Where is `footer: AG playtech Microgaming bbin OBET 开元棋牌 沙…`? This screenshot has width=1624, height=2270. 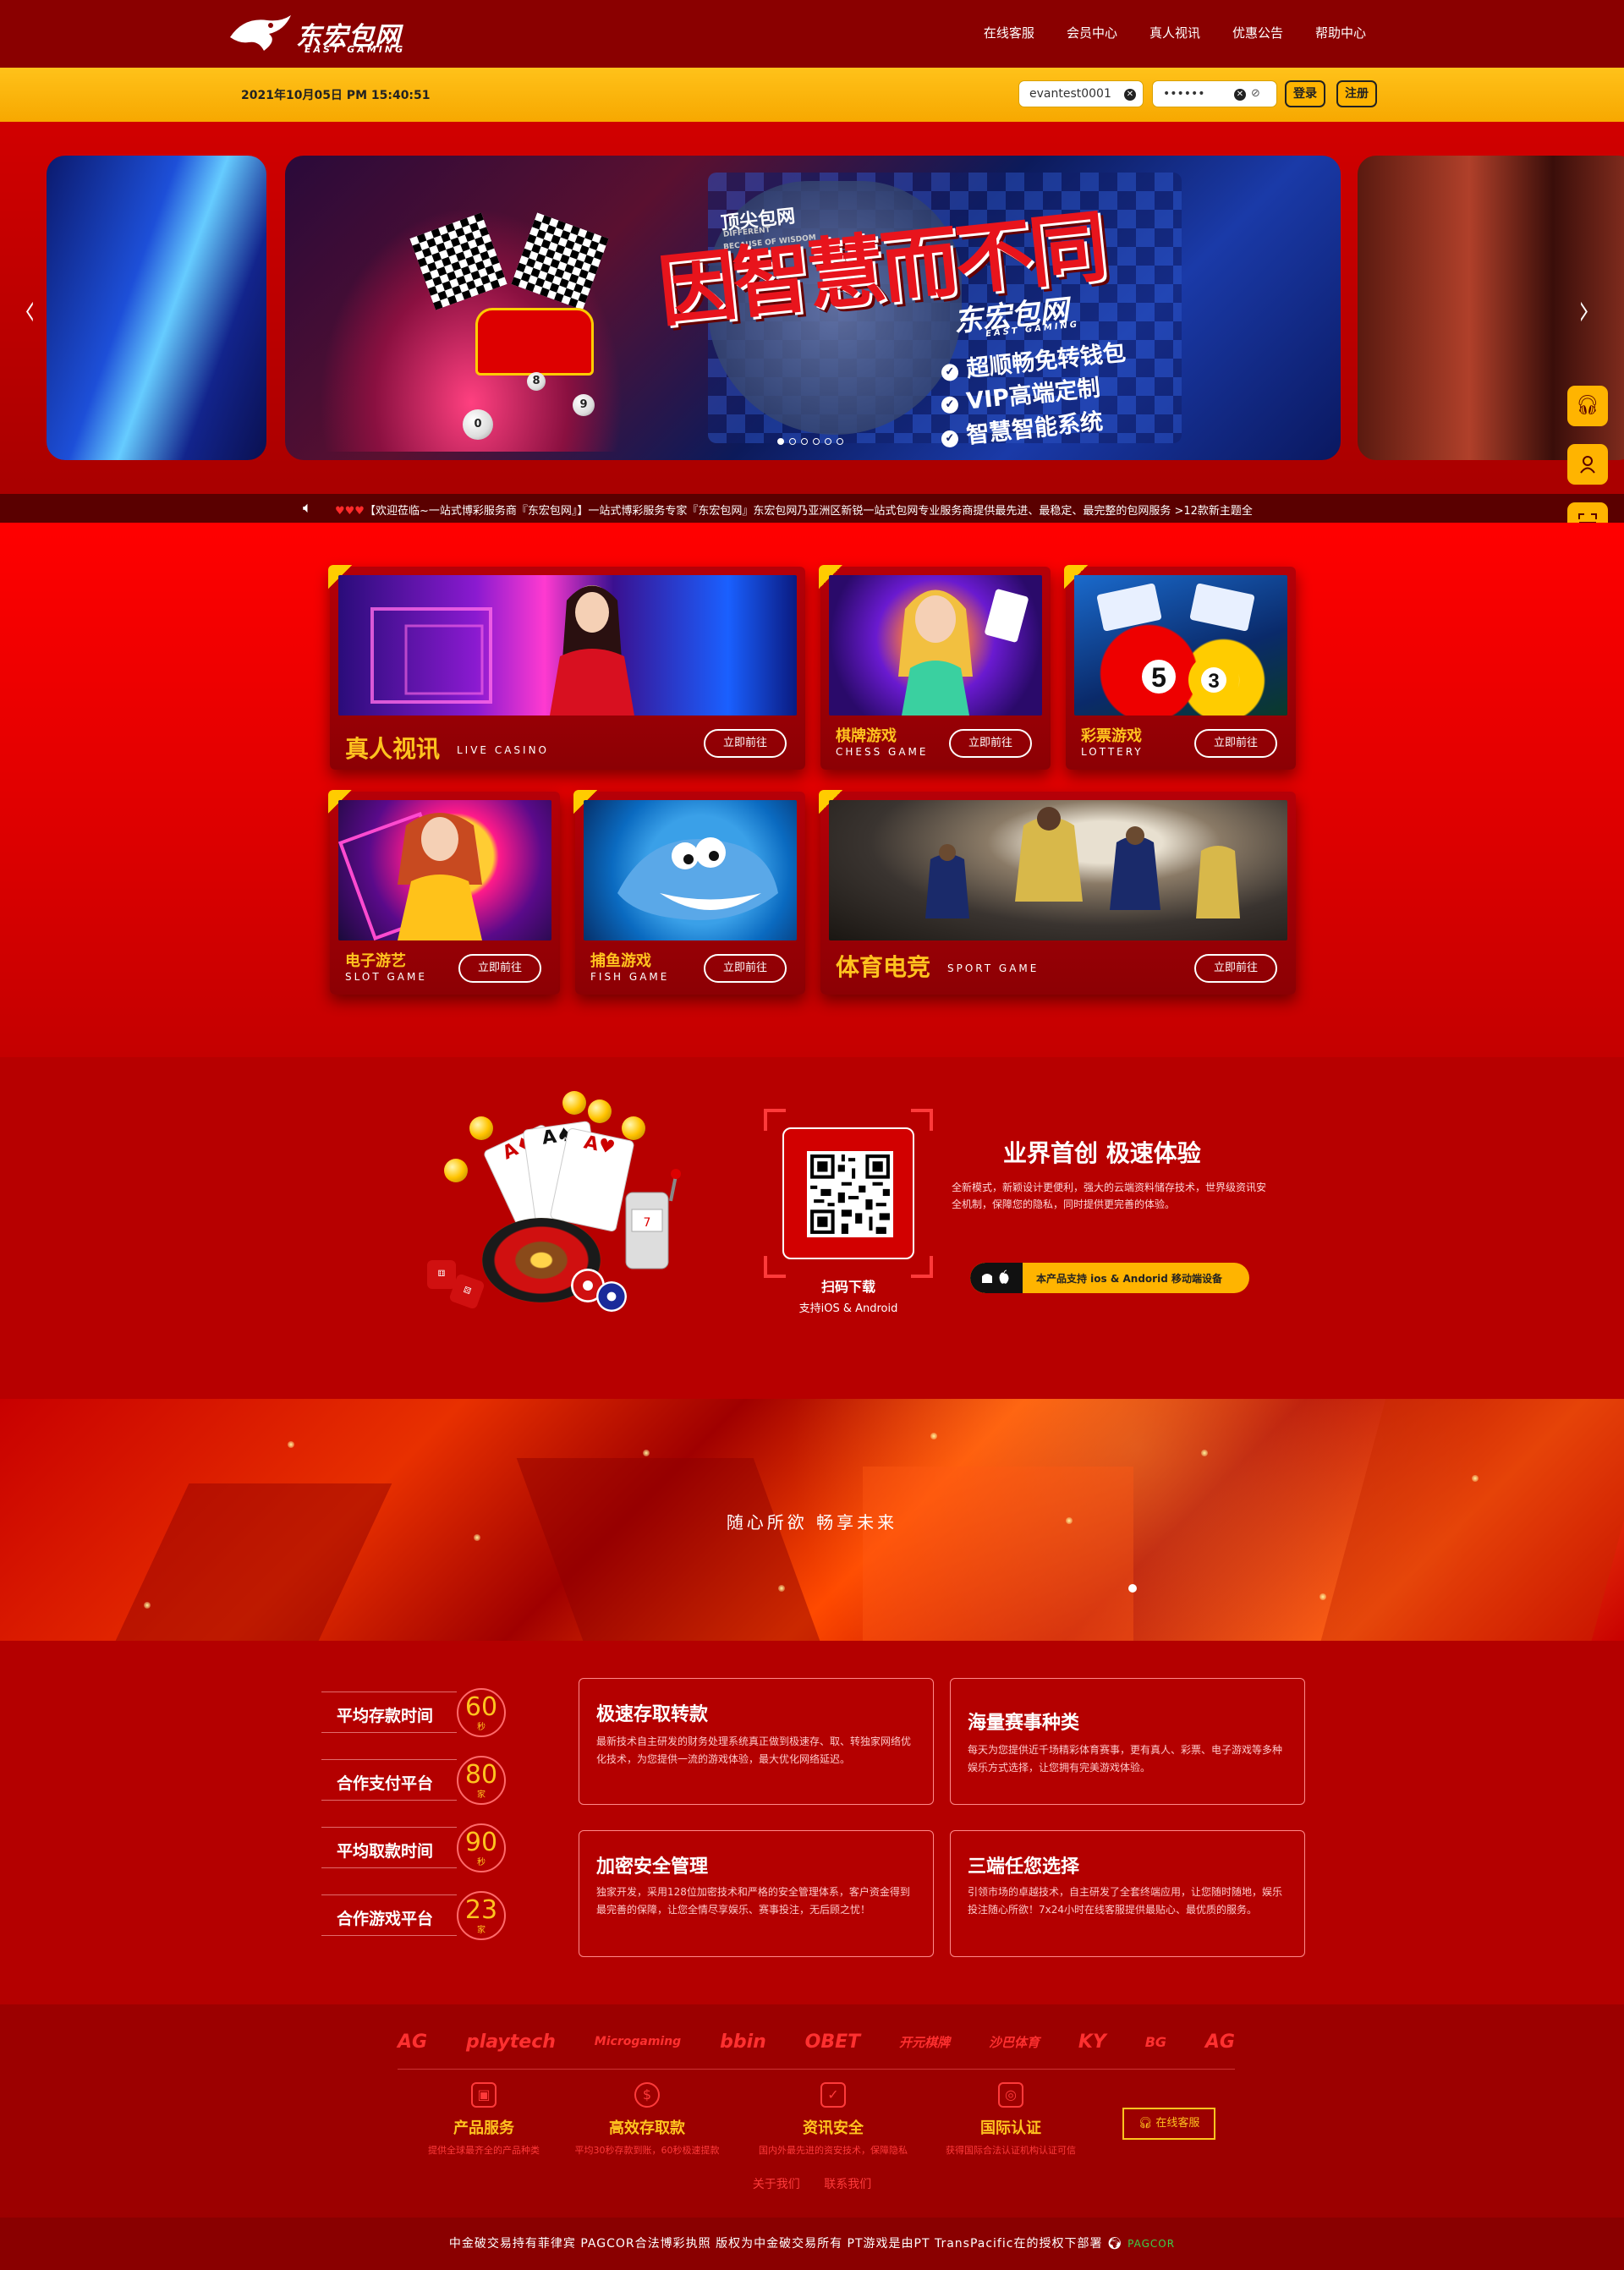 footer: AG playtech Microgaming bbin OBET 开元棋牌 沙… is located at coordinates (812, 2111).